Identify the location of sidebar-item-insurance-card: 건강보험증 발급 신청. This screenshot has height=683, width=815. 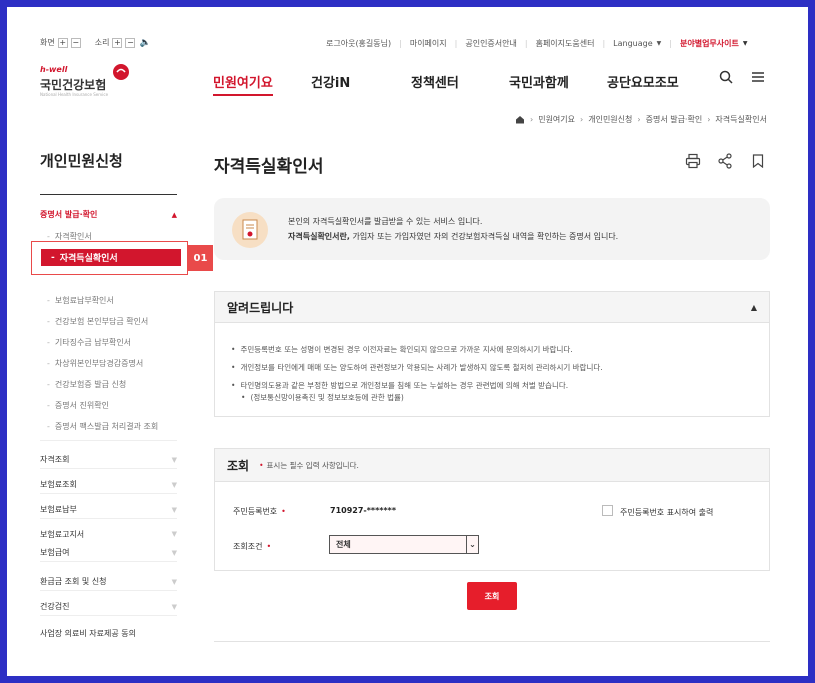
(86, 384).